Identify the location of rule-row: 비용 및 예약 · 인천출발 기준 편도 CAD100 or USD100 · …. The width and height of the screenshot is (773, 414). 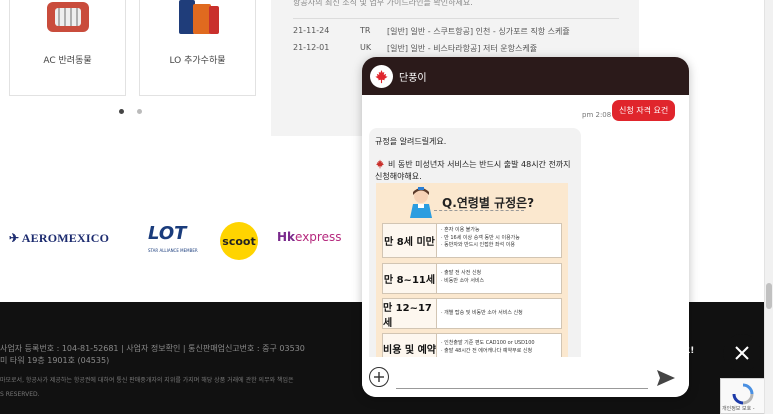
(472, 345).